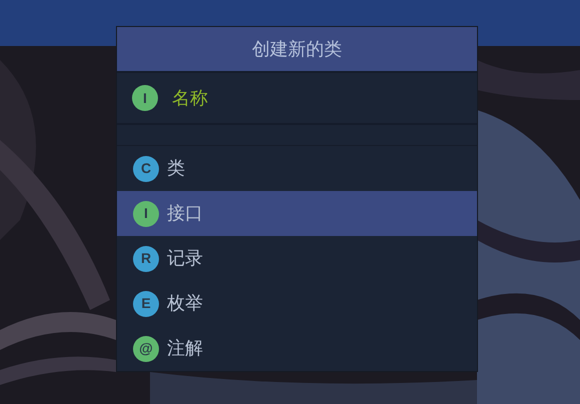 This screenshot has width=580, height=404. What do you see at coordinates (146, 259) in the screenshot?
I see `type-badge: R` at bounding box center [146, 259].